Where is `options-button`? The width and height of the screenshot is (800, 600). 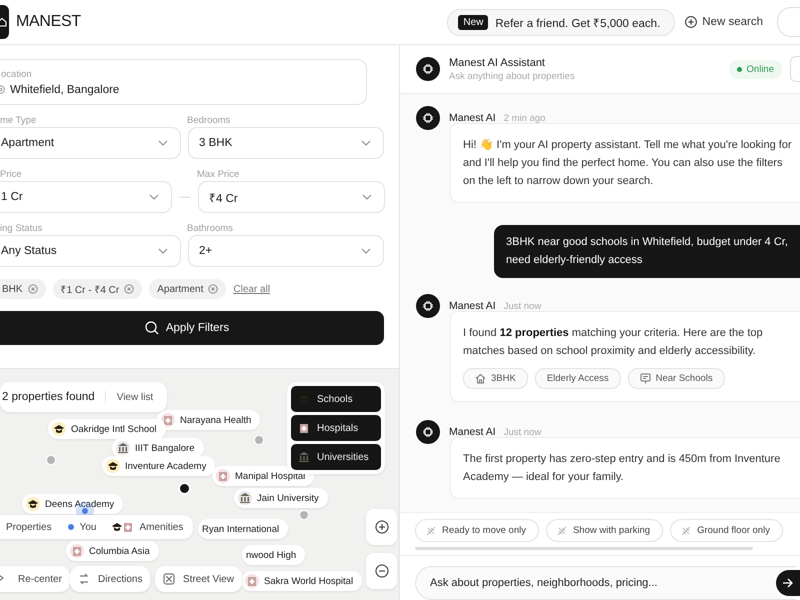 options-button is located at coordinates (795, 69).